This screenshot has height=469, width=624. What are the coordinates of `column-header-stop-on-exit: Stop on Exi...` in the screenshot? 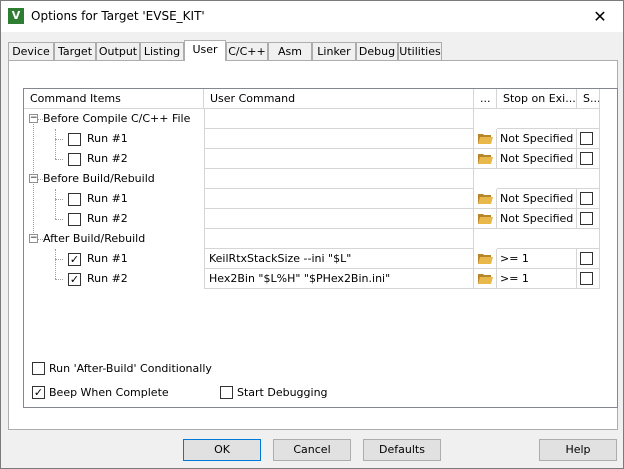 It's located at (537, 99).